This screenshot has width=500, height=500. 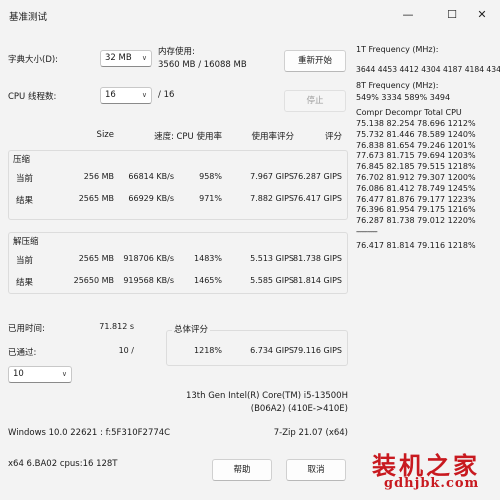 I want to click on log-row: 76.086 81.412 78.749 1245%, so click(x=416, y=188).